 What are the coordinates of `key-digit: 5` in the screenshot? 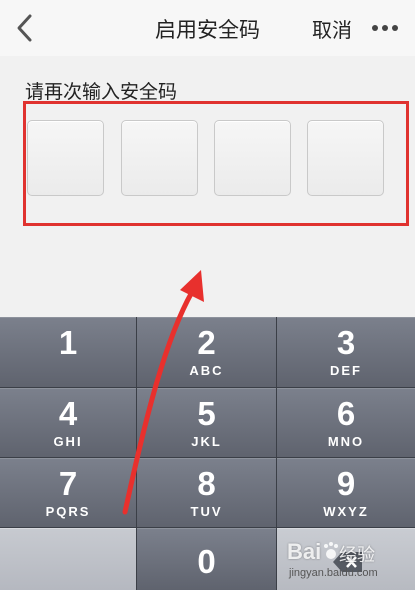 It's located at (206, 413).